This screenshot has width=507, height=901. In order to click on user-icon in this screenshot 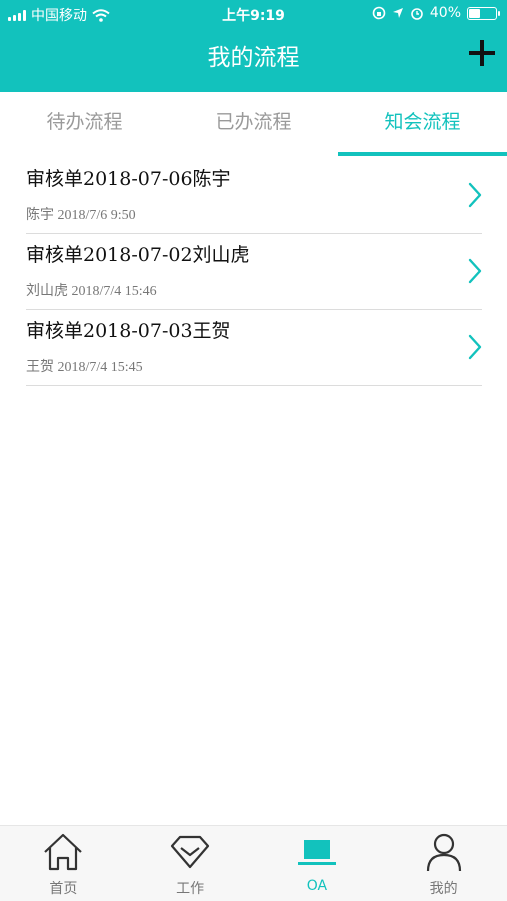, I will do `click(443, 852)`.